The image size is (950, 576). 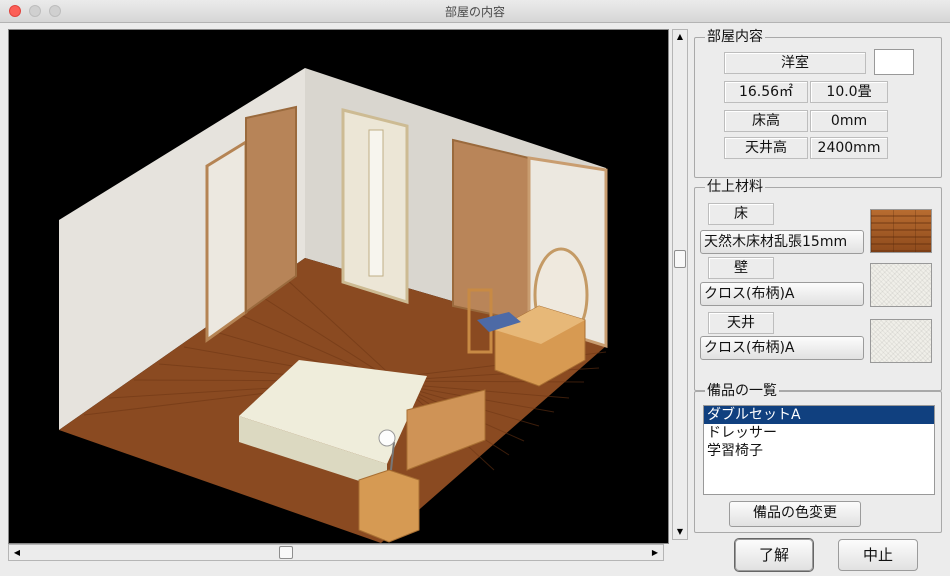 What do you see at coordinates (735, 37) in the screenshot?
I see `room-contents-legend: 部屋内容` at bounding box center [735, 37].